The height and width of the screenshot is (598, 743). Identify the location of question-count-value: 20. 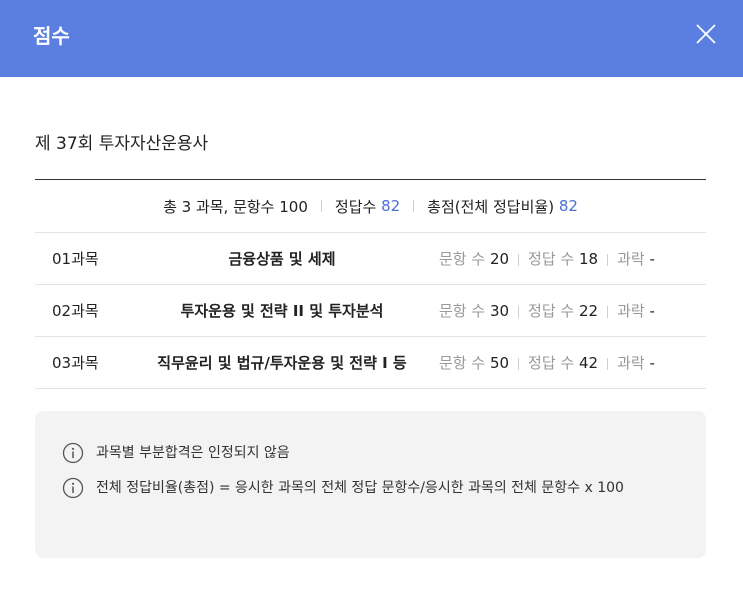
(499, 259).